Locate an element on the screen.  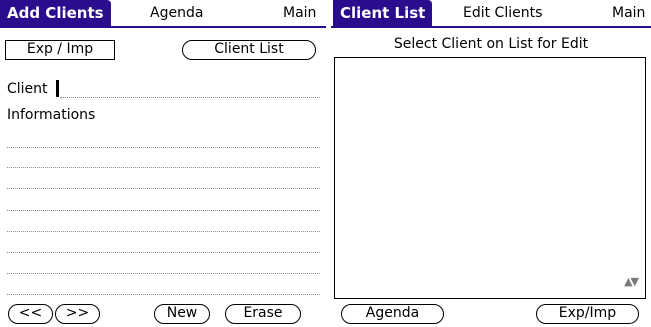
informations-label: Informations is located at coordinates (51, 115).